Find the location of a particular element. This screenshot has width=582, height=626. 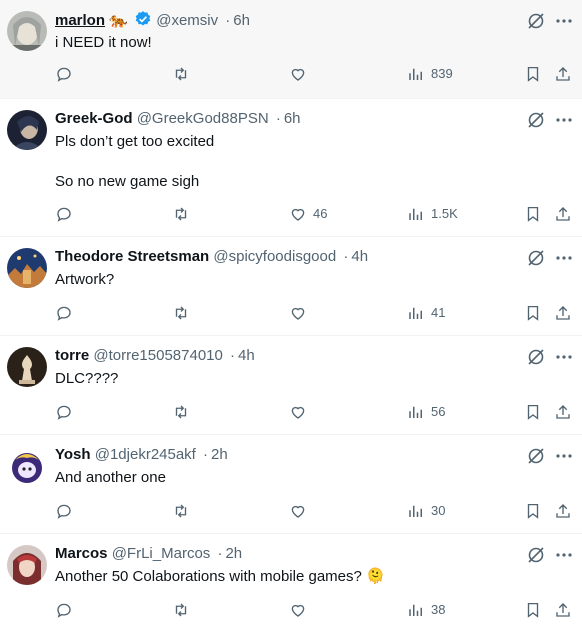

handle: @torre1505874010 is located at coordinates (158, 355).